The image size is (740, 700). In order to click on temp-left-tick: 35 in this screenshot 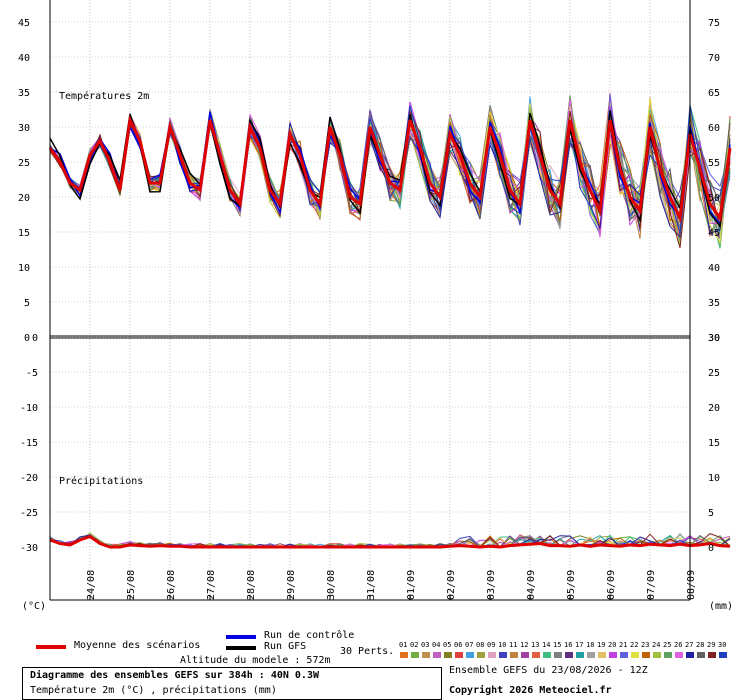, I will do `click(24, 93)`.